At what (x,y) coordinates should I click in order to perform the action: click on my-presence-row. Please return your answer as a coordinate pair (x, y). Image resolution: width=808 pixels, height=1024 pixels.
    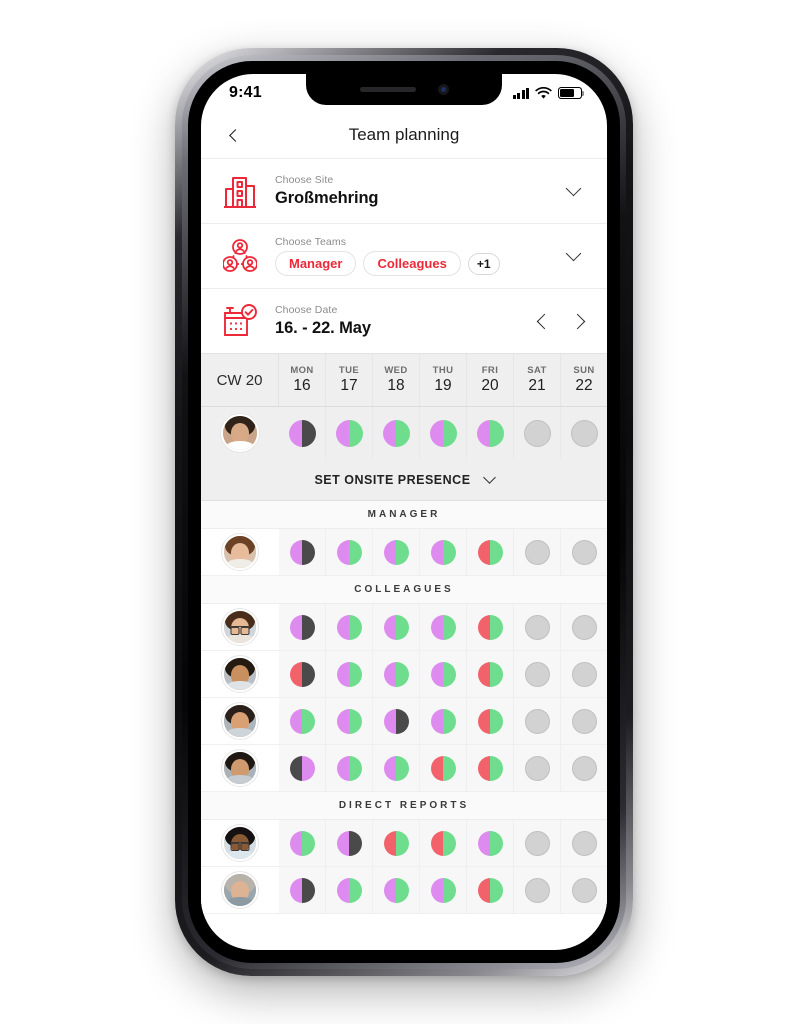
    Looking at the image, I should click on (404, 433).